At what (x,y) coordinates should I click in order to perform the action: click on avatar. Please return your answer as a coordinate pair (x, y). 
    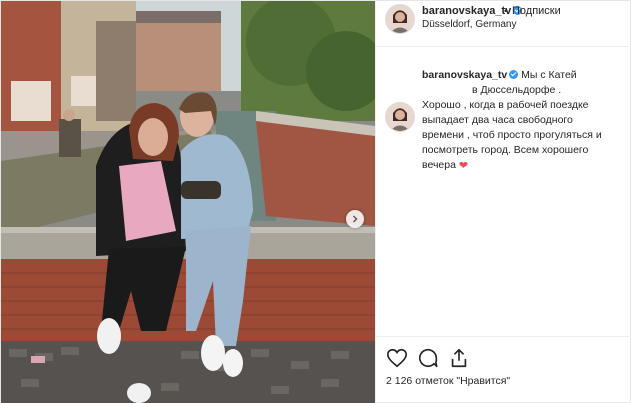
    Looking at the image, I should click on (400, 19).